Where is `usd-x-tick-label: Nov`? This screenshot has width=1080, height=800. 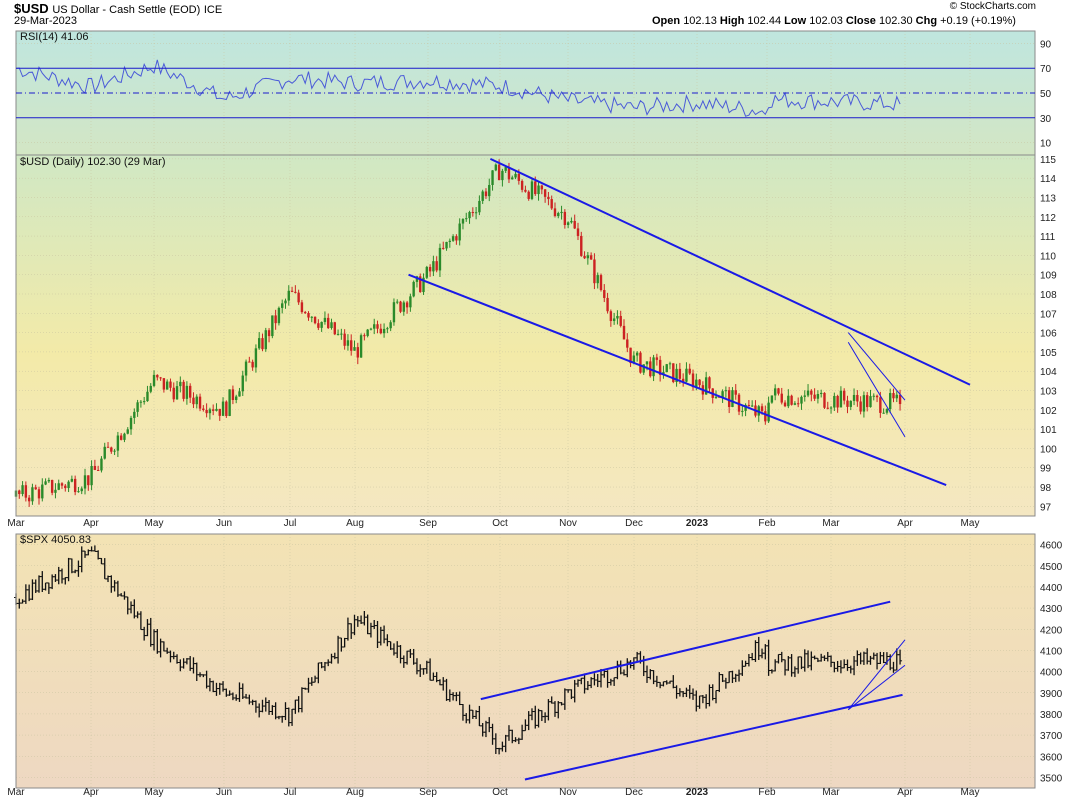 usd-x-tick-label: Nov is located at coordinates (568, 523).